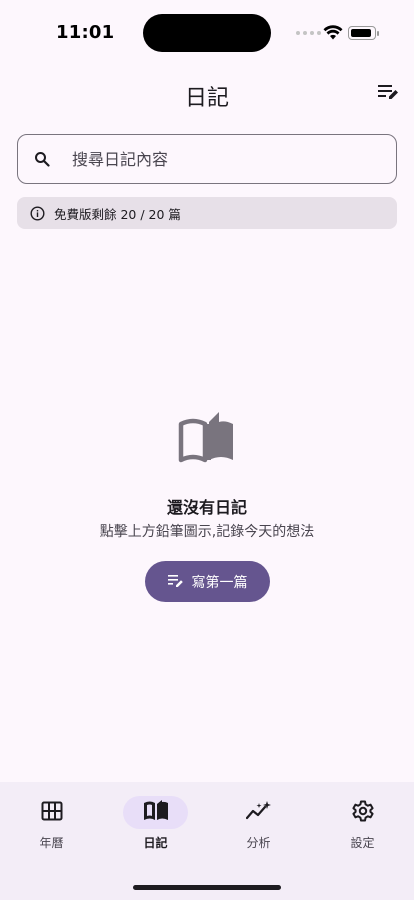 Image resolution: width=414 pixels, height=900 pixels. What do you see at coordinates (117, 214) in the screenshot?
I see `quota-text: 免費版剩餘 20 / 20 篇` at bounding box center [117, 214].